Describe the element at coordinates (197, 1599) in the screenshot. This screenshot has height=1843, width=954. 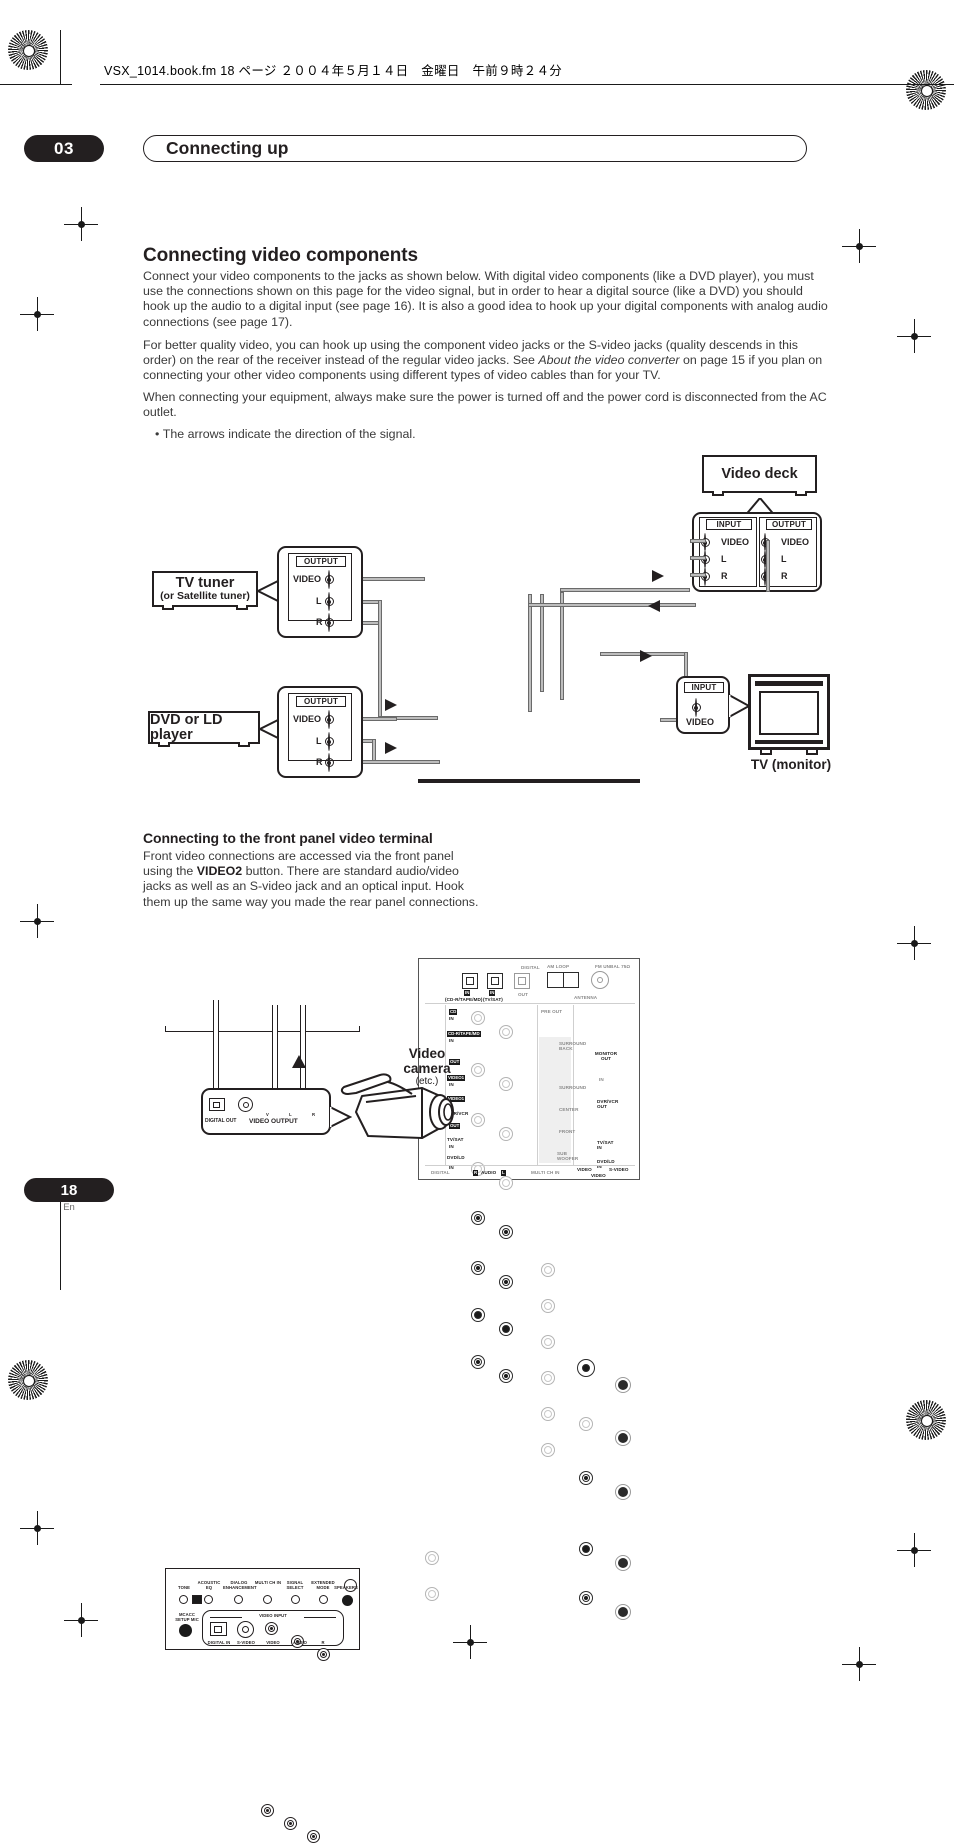
I see `front-panel-tone-switch` at that location.